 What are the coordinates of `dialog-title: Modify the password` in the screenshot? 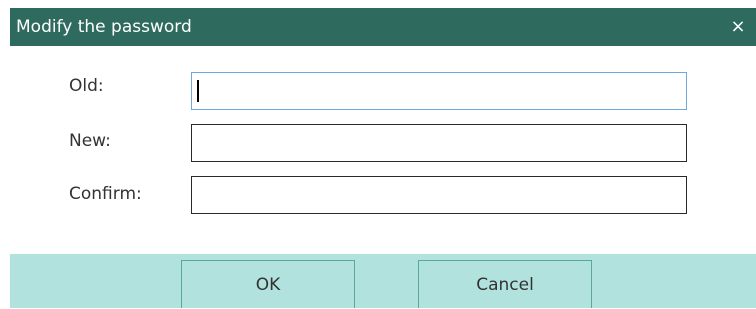 It's located at (104, 27).